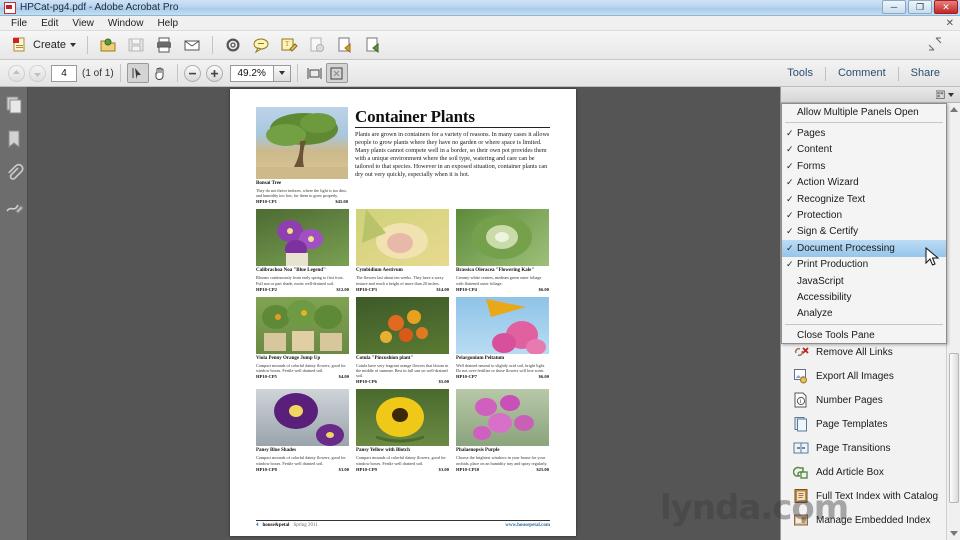 Image resolution: width=960 pixels, height=540 pixels. What do you see at coordinates (811, 166) in the screenshot?
I see `dropdown-label: Forms` at bounding box center [811, 166].